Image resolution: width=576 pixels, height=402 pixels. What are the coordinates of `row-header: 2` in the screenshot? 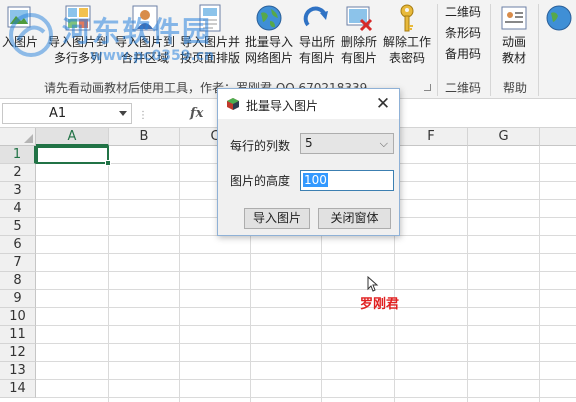 It's located at (18, 173).